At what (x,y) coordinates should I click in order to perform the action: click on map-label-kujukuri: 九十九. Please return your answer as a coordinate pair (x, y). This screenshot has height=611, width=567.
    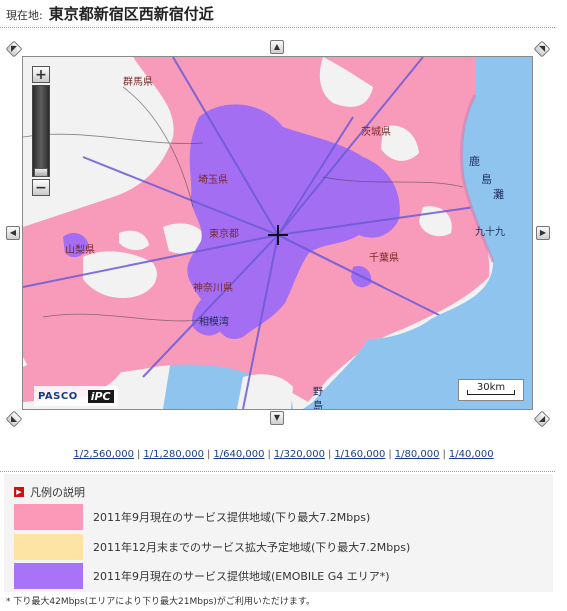
    Looking at the image, I should click on (490, 231).